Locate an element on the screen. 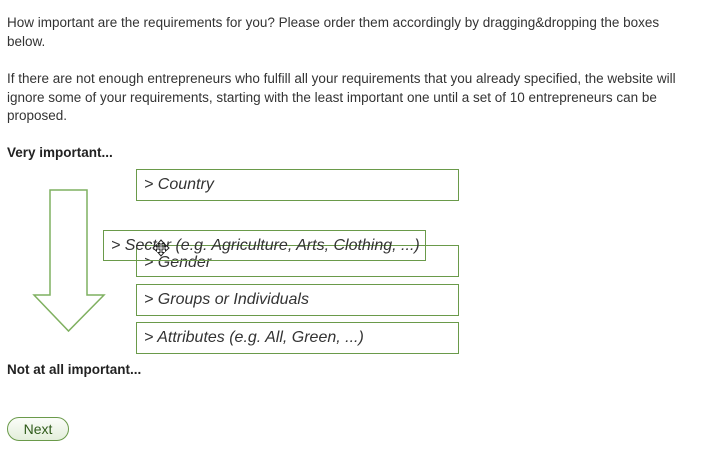 Image resolution: width=725 pixels, height=456 pixels. requirement-box-attributes: > Attributes (e.g. All, Green, ...) is located at coordinates (297, 338).